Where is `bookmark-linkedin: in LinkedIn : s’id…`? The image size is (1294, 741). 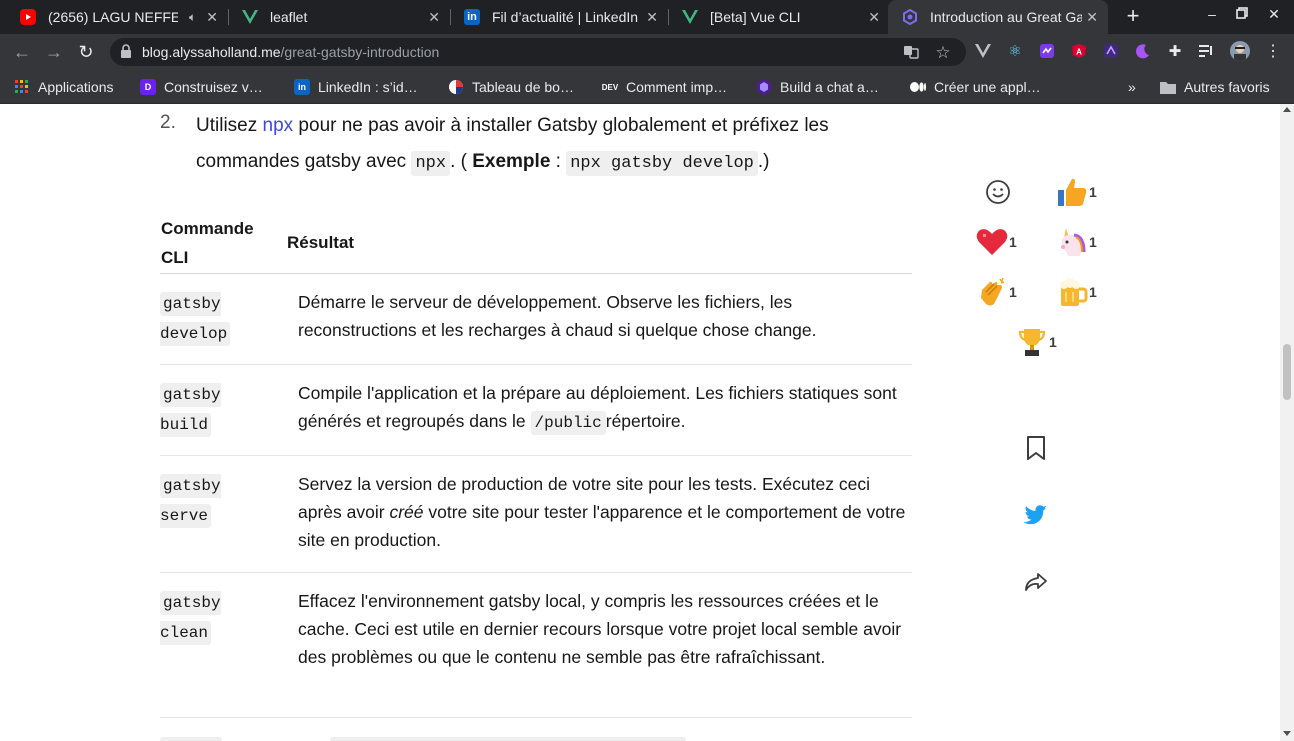
bookmark-linkedin: in LinkedIn : s’id… is located at coordinates (356, 87).